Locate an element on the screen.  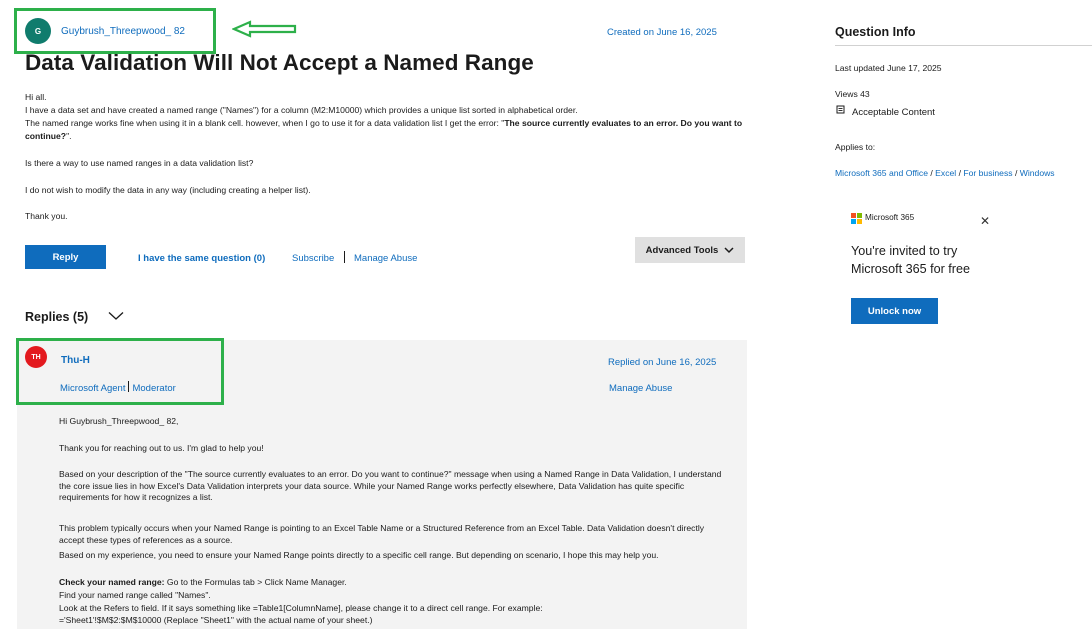
advanced-tools-label: Advanced Tools is located at coordinates (682, 250).